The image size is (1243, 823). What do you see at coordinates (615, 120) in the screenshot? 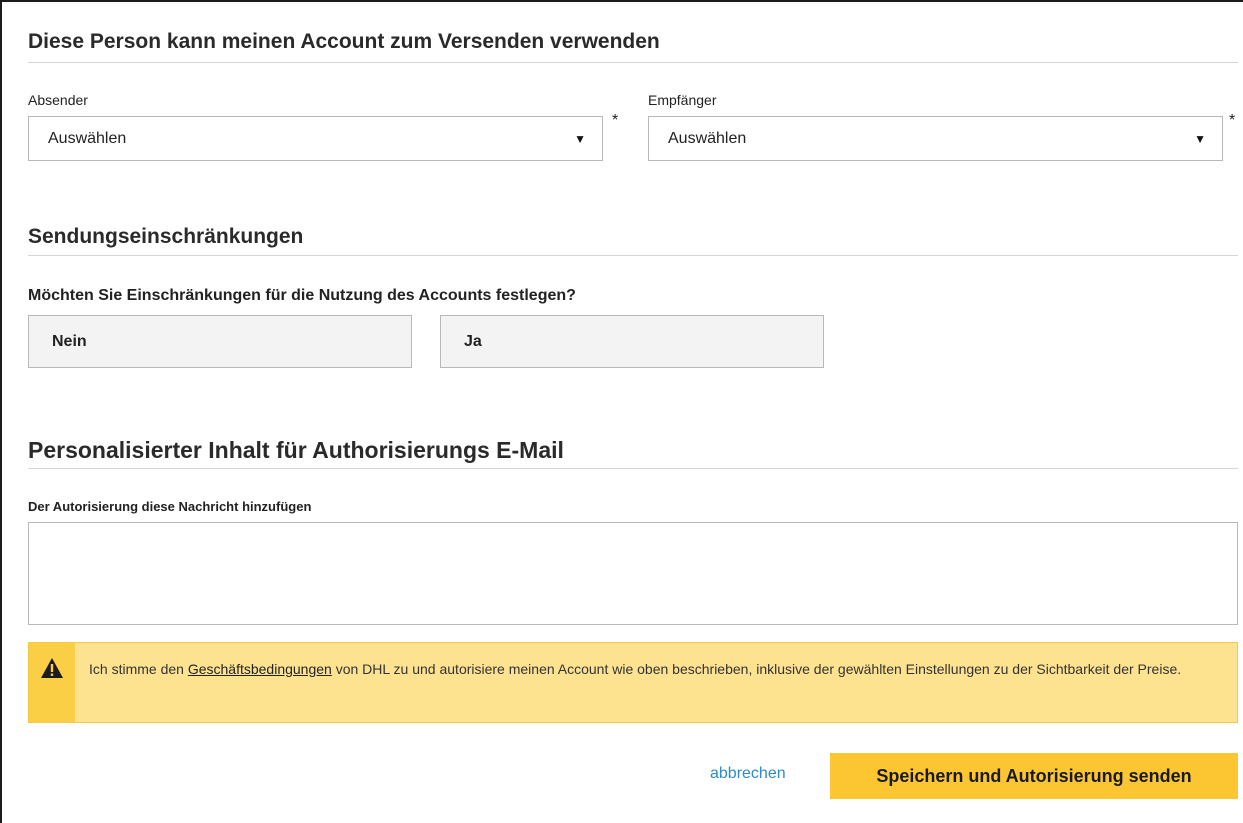
I see `sender-required-marker: *` at bounding box center [615, 120].